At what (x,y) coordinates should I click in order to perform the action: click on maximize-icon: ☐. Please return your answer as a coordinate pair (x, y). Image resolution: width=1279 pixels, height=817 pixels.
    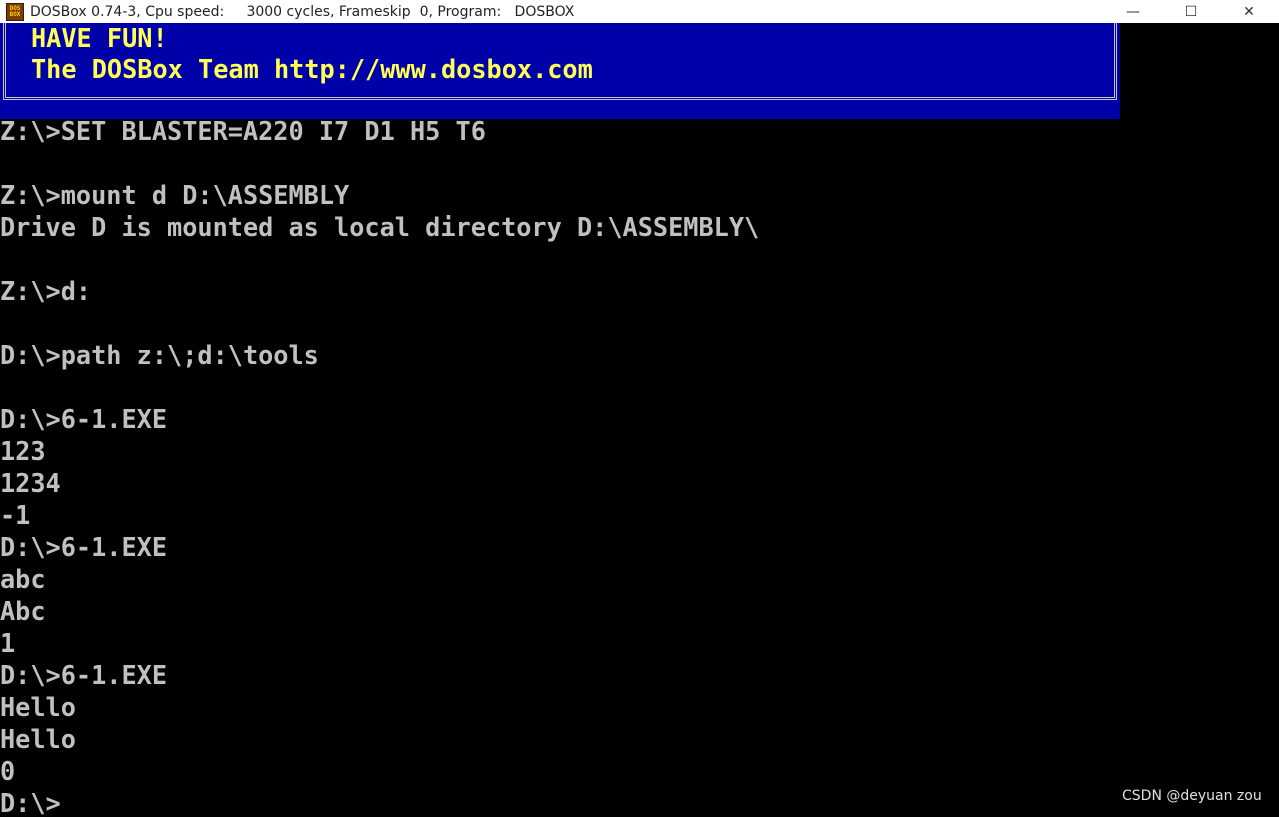
    Looking at the image, I should click on (1191, 11).